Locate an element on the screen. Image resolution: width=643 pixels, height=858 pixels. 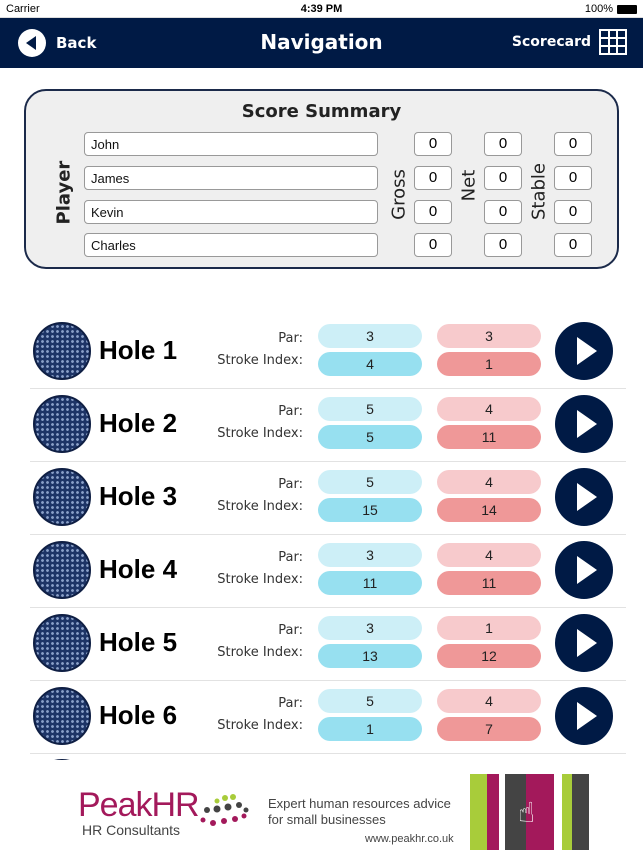
player-name-input: Charles is located at coordinates (231, 245).